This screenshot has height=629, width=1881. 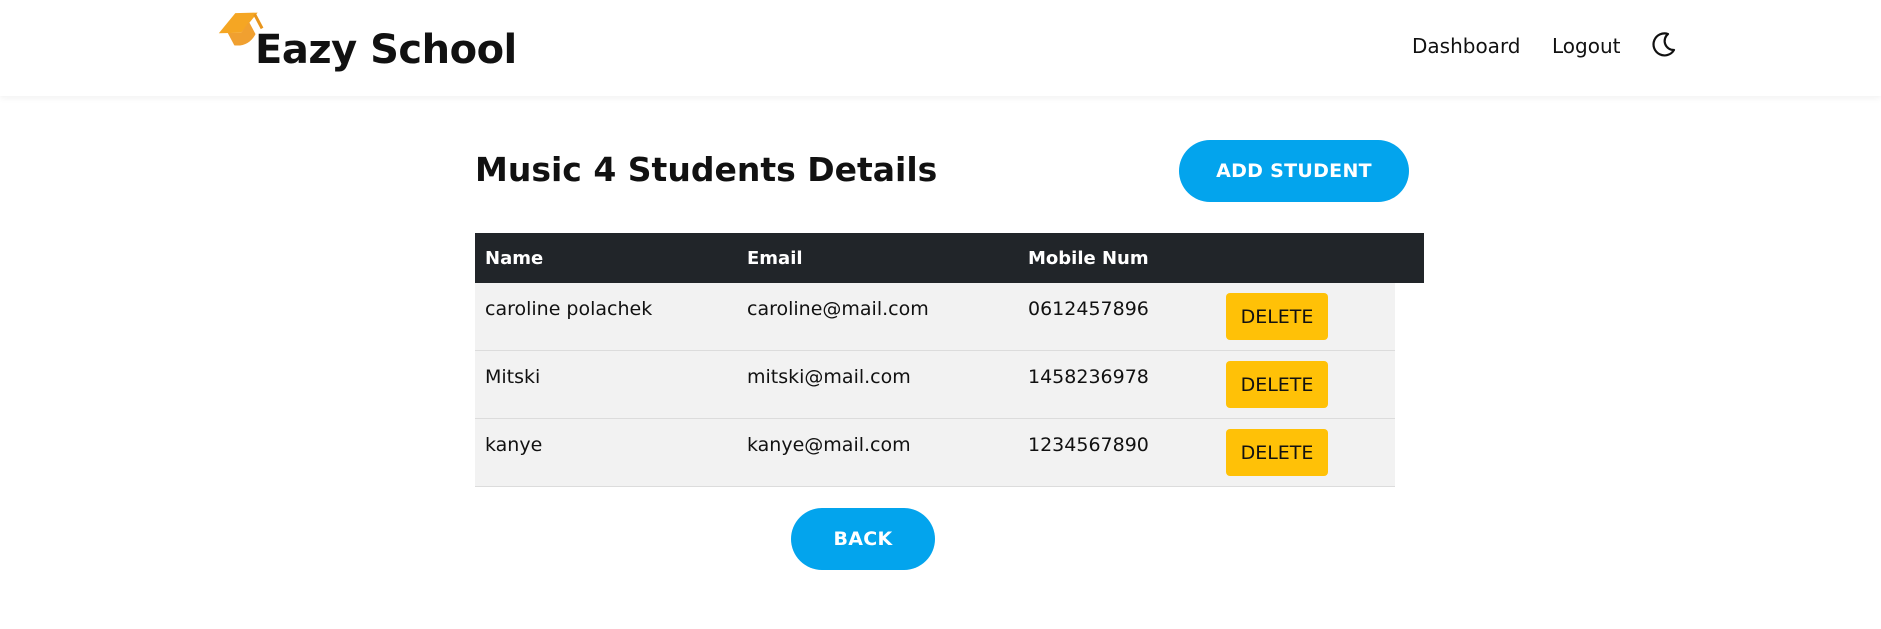 What do you see at coordinates (1466, 46) in the screenshot?
I see `nav-dashboard-link: Dashboard` at bounding box center [1466, 46].